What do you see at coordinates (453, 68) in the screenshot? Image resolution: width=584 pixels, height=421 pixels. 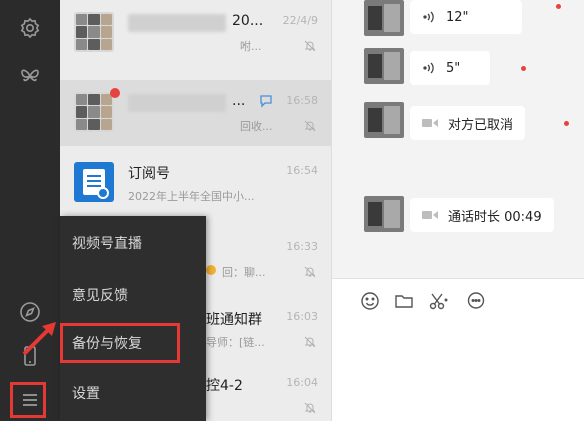 I see `voice-duration: 5"` at bounding box center [453, 68].